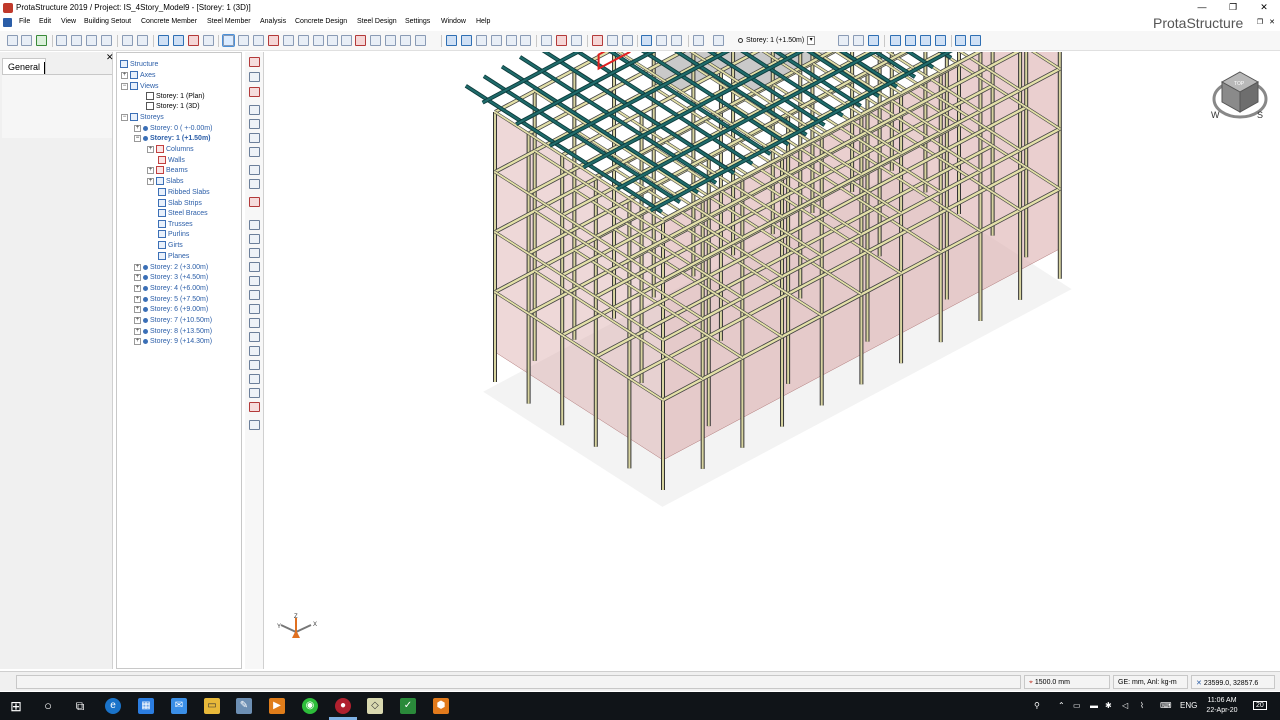 The height and width of the screenshot is (720, 1280). I want to click on tree-item-girts: Girts, so click(170, 245).